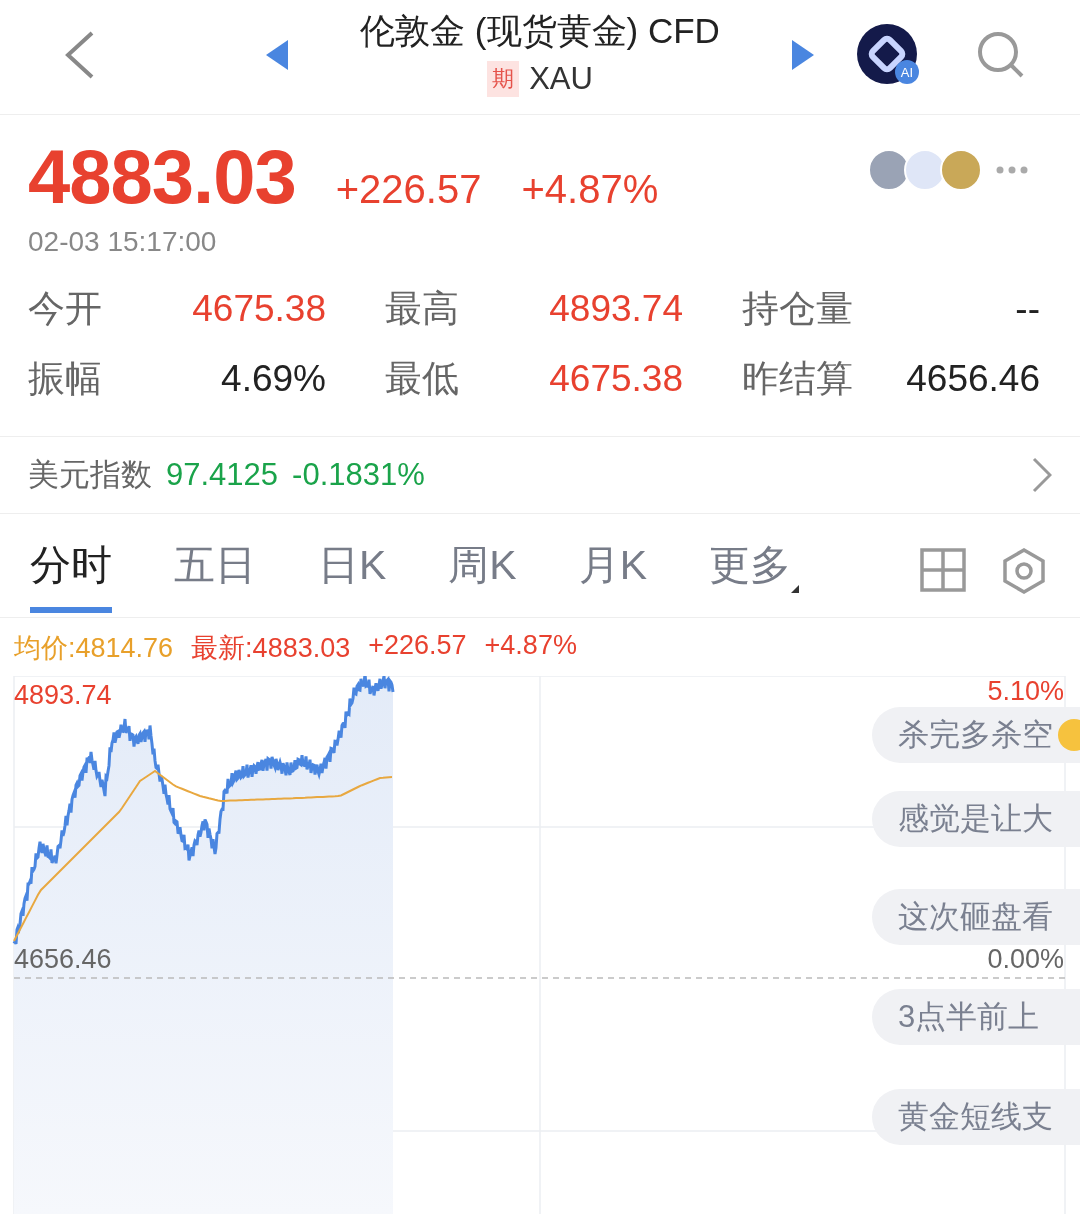 This screenshot has width=1080, height=1214. What do you see at coordinates (1012, 170) in the screenshot?
I see `more-icon` at bounding box center [1012, 170].